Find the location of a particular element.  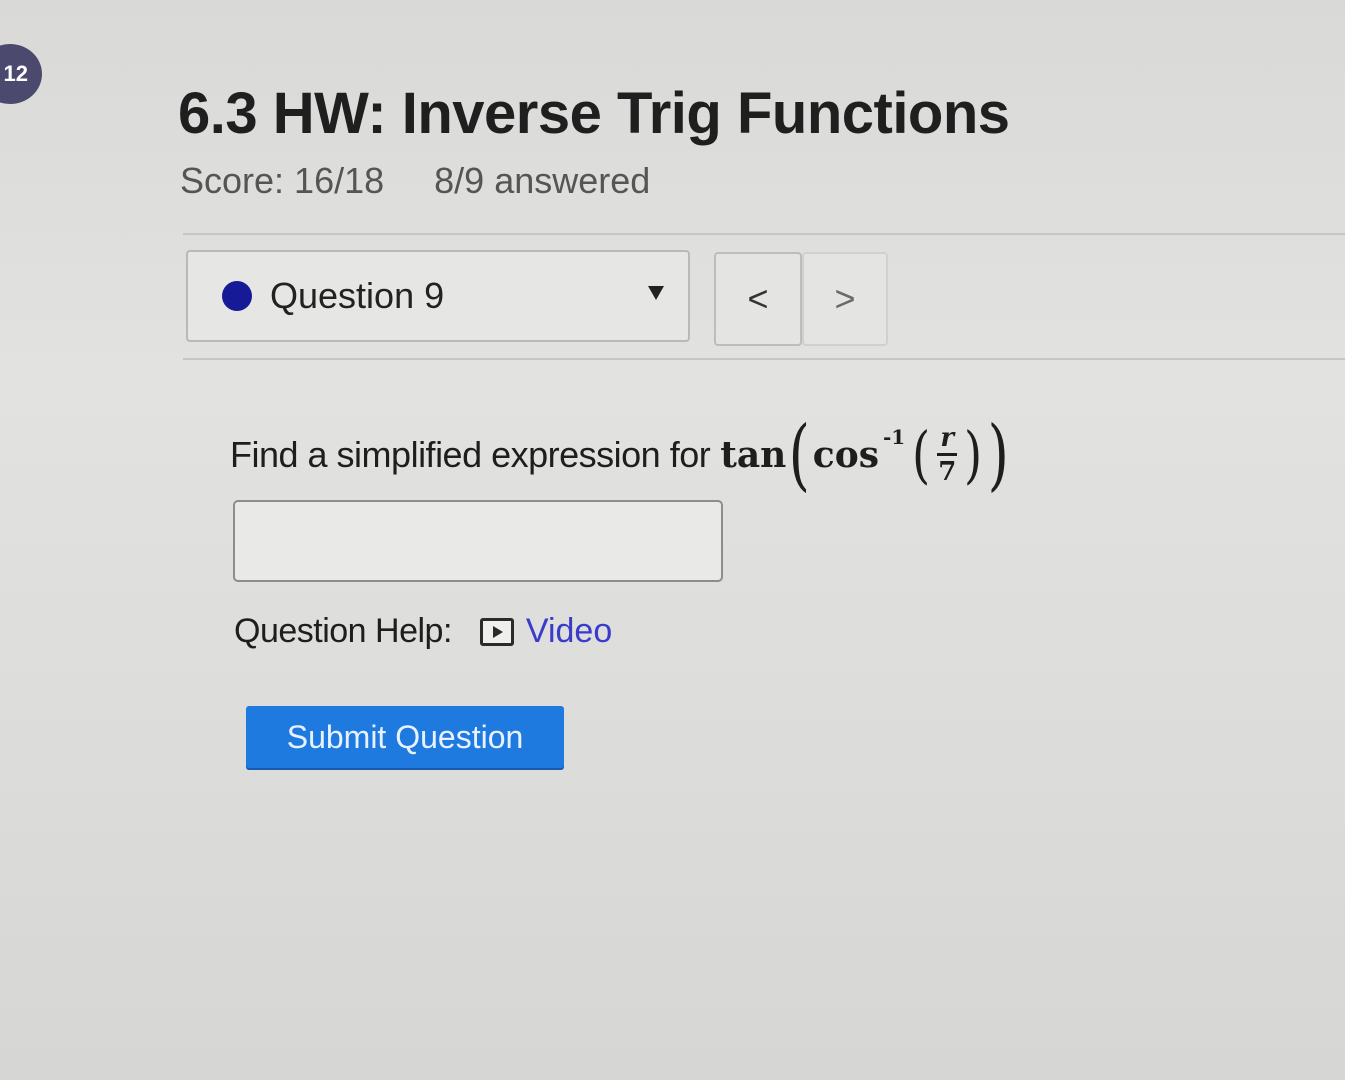

assignment-title: 6.3 HW: Inverse Trig Functions is located at coordinates (594, 113).